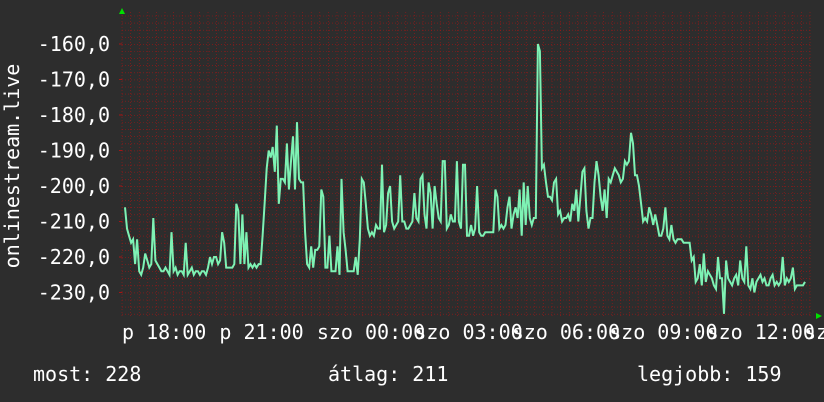 The image size is (824, 402). Describe the element at coordinates (566, 332) in the screenshot. I see `x-tick-label: szo 06:00` at that location.